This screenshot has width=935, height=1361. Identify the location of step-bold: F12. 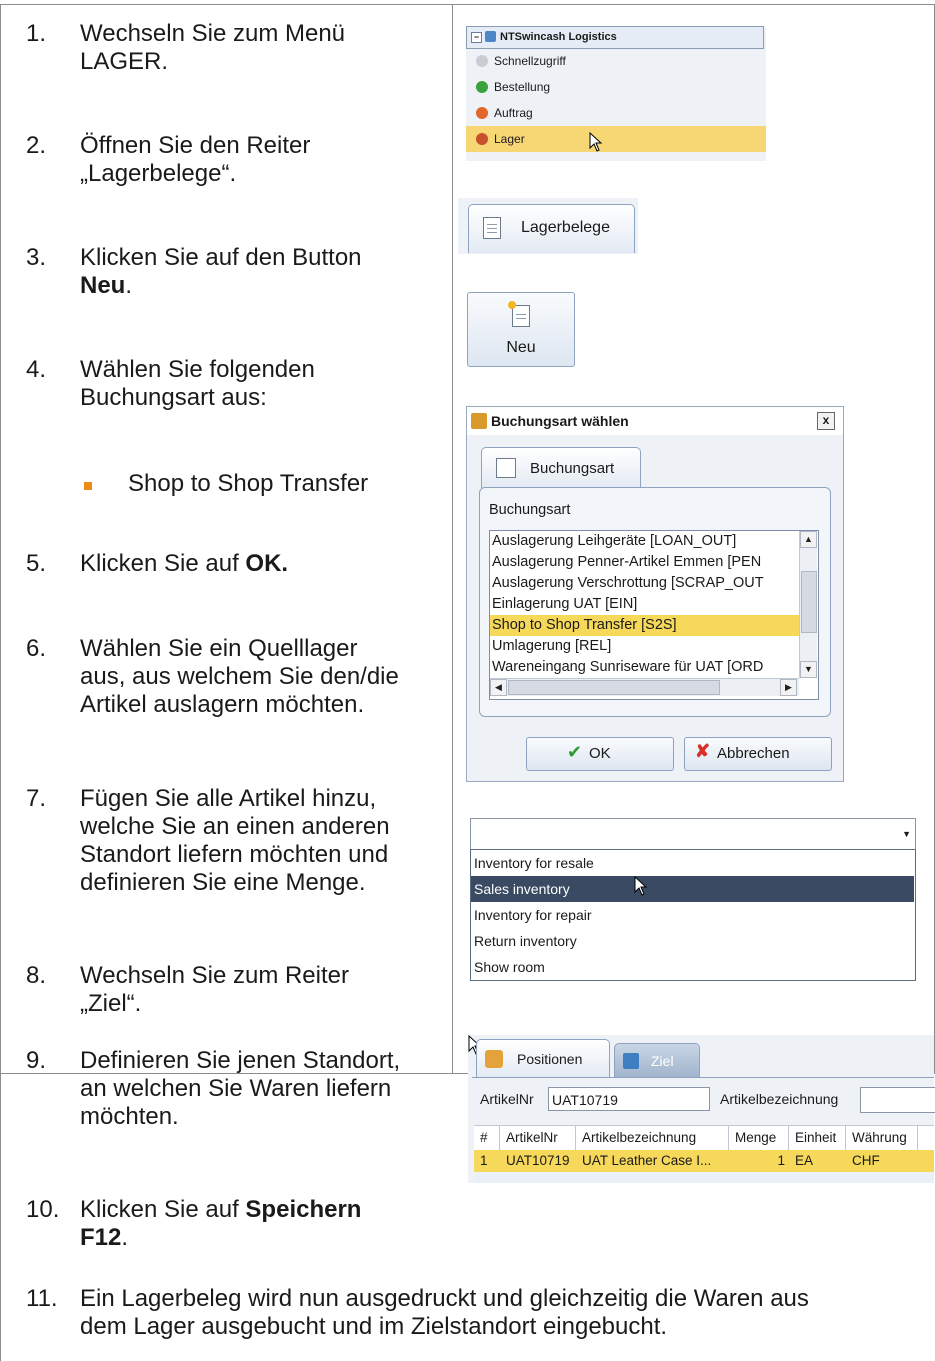
(101, 1237).